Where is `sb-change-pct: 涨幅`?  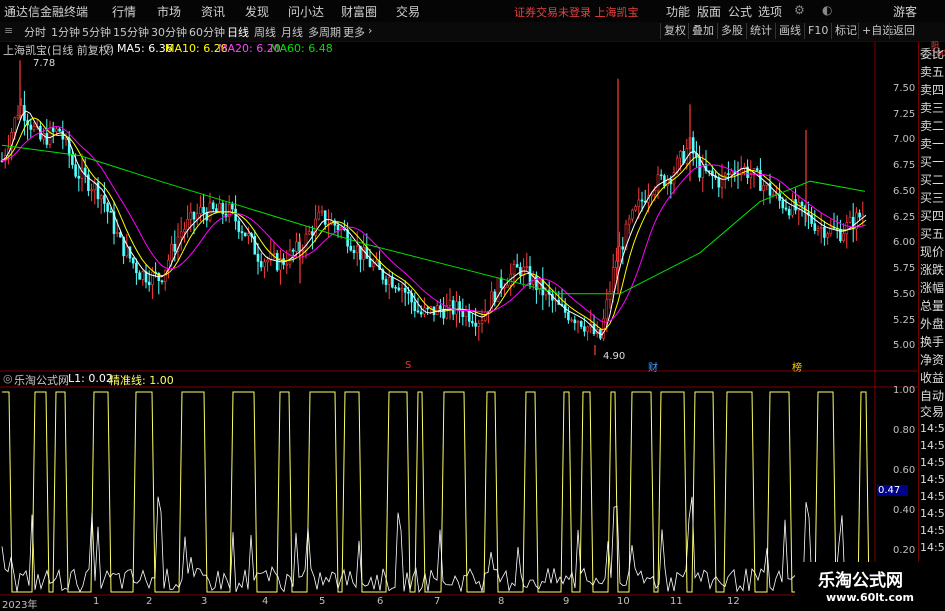
sb-change-pct: 涨幅 is located at coordinates (932, 287).